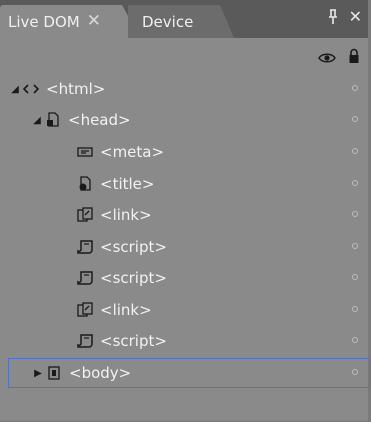 The image size is (371, 422). Describe the element at coordinates (99, 120) in the screenshot. I see `tree-node-label: <head>` at that location.